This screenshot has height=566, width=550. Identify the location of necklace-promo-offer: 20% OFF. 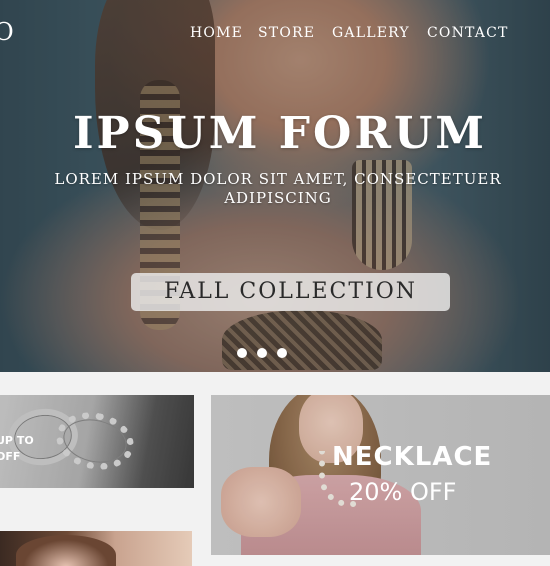
(403, 492).